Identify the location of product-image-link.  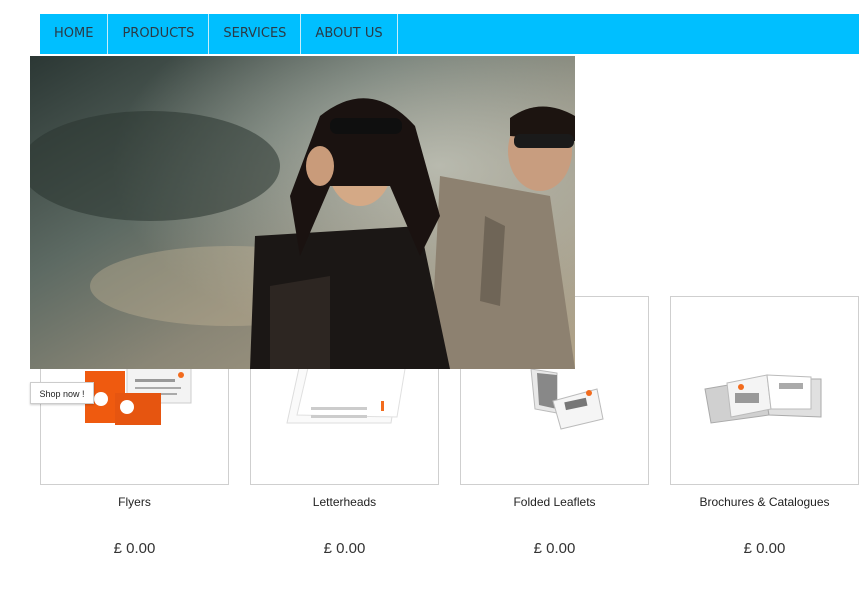
(764, 390).